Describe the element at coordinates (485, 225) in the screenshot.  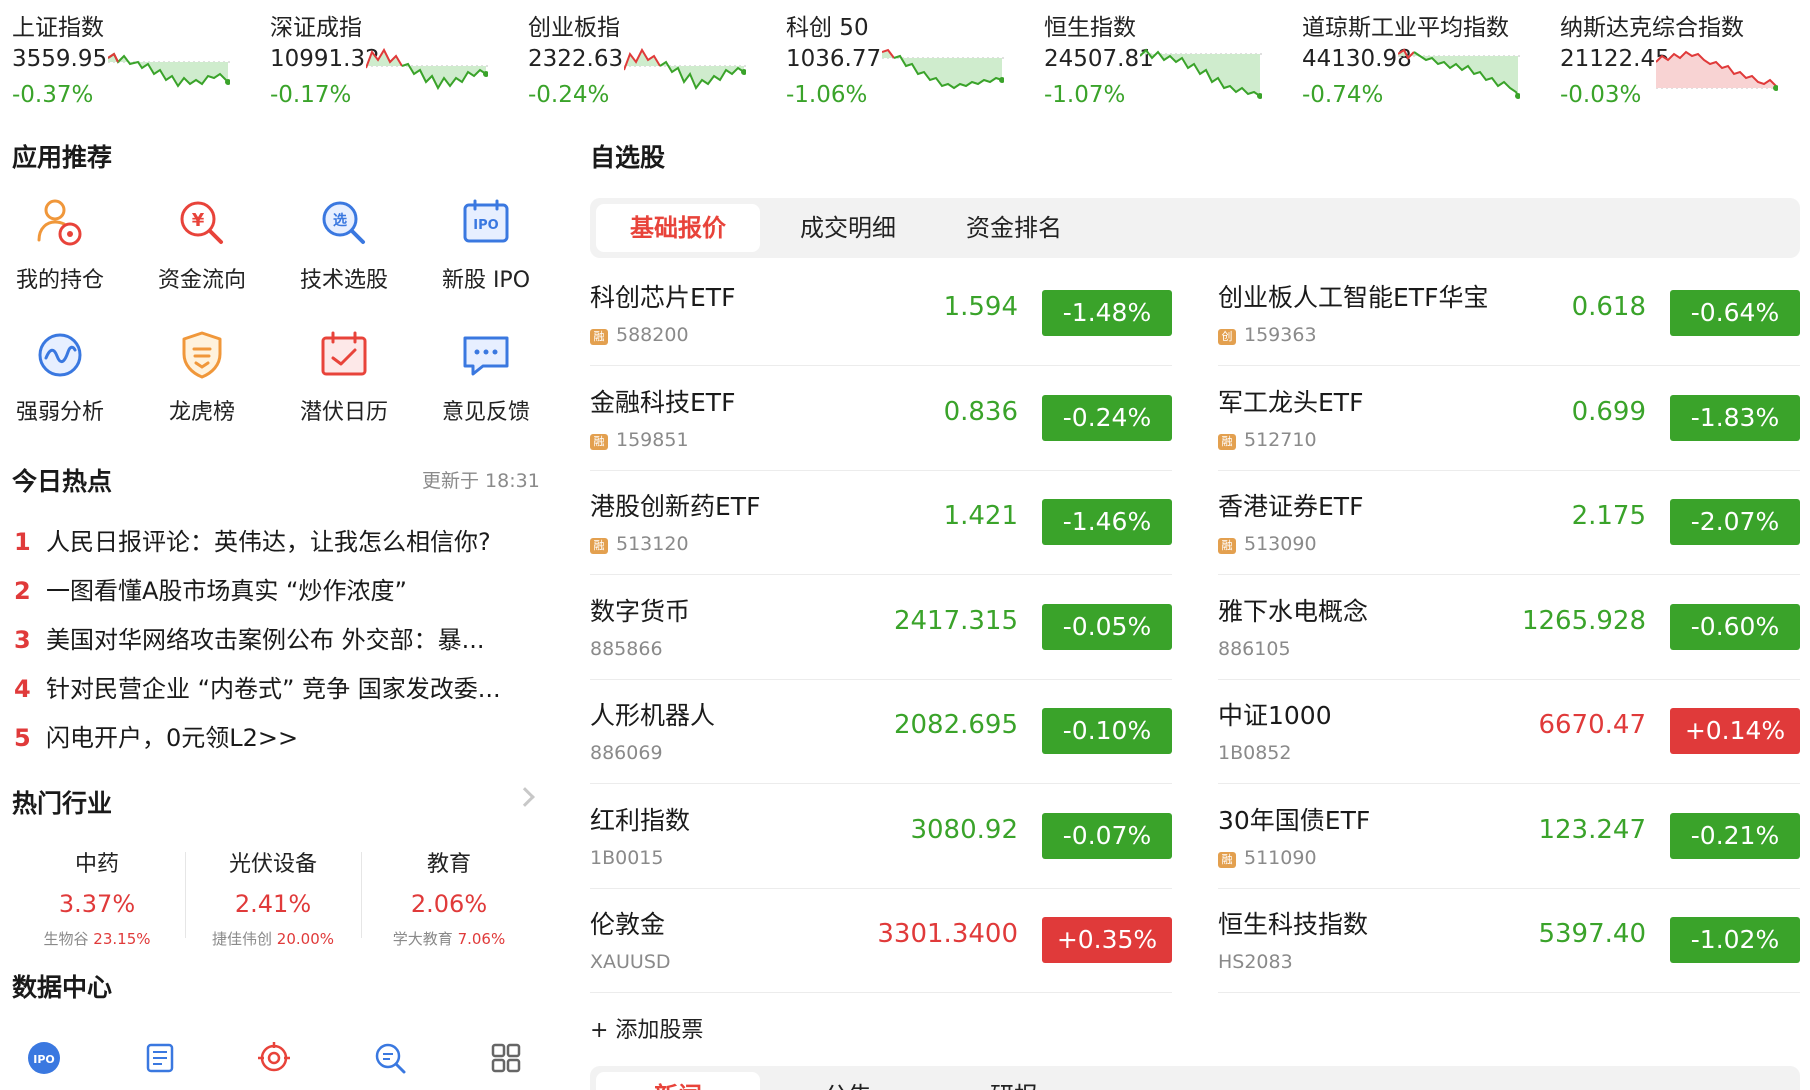
I see `svg-text: IPO` at that location.